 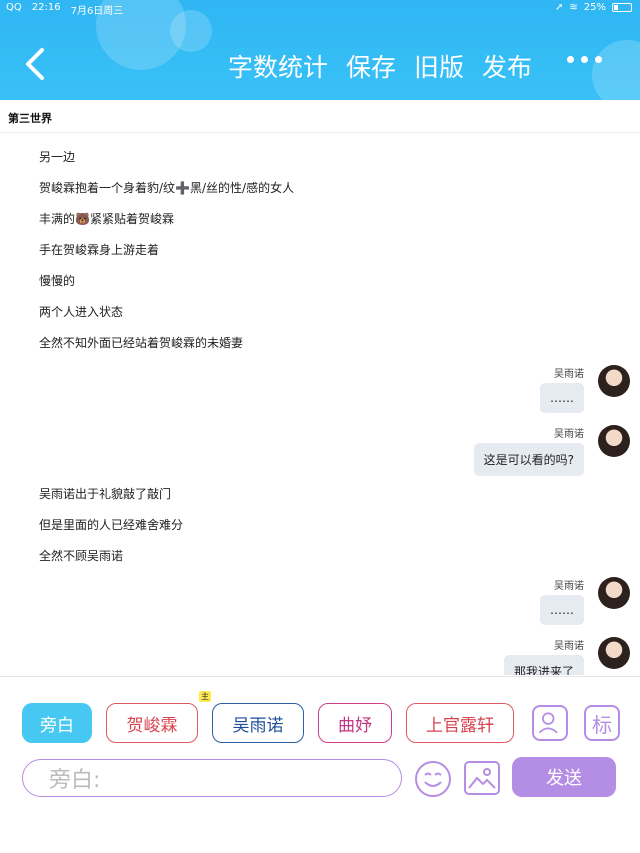 I want to click on header-actions: 字数统计 保存 旧版 发布, so click(x=380, y=66).